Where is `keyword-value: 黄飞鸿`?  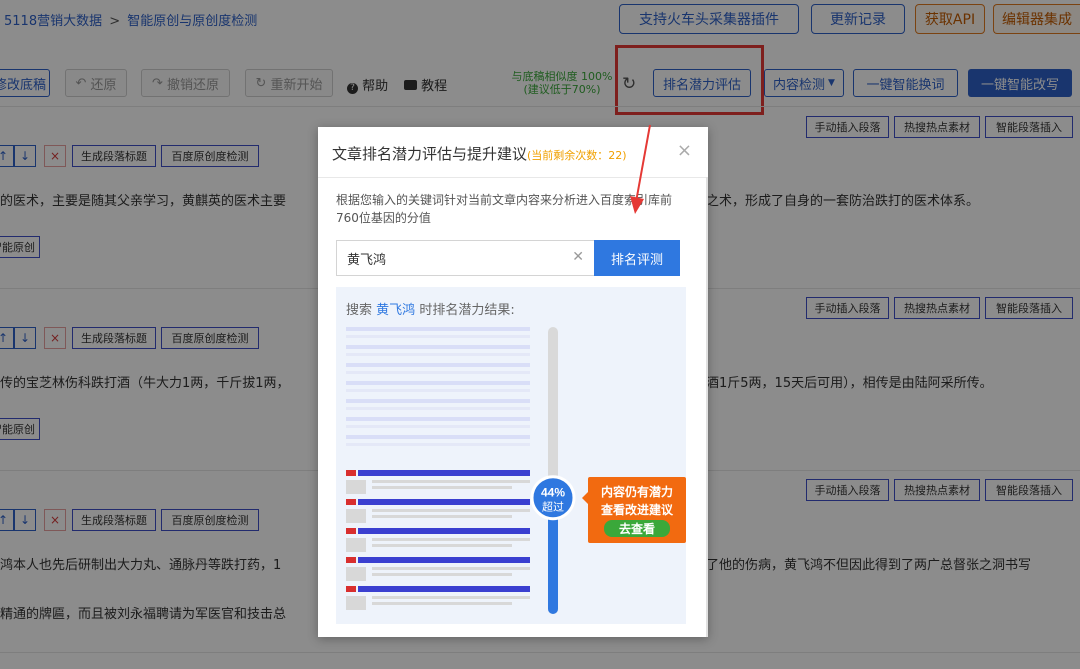
keyword-value: 黄飞鸿 is located at coordinates (367, 260).